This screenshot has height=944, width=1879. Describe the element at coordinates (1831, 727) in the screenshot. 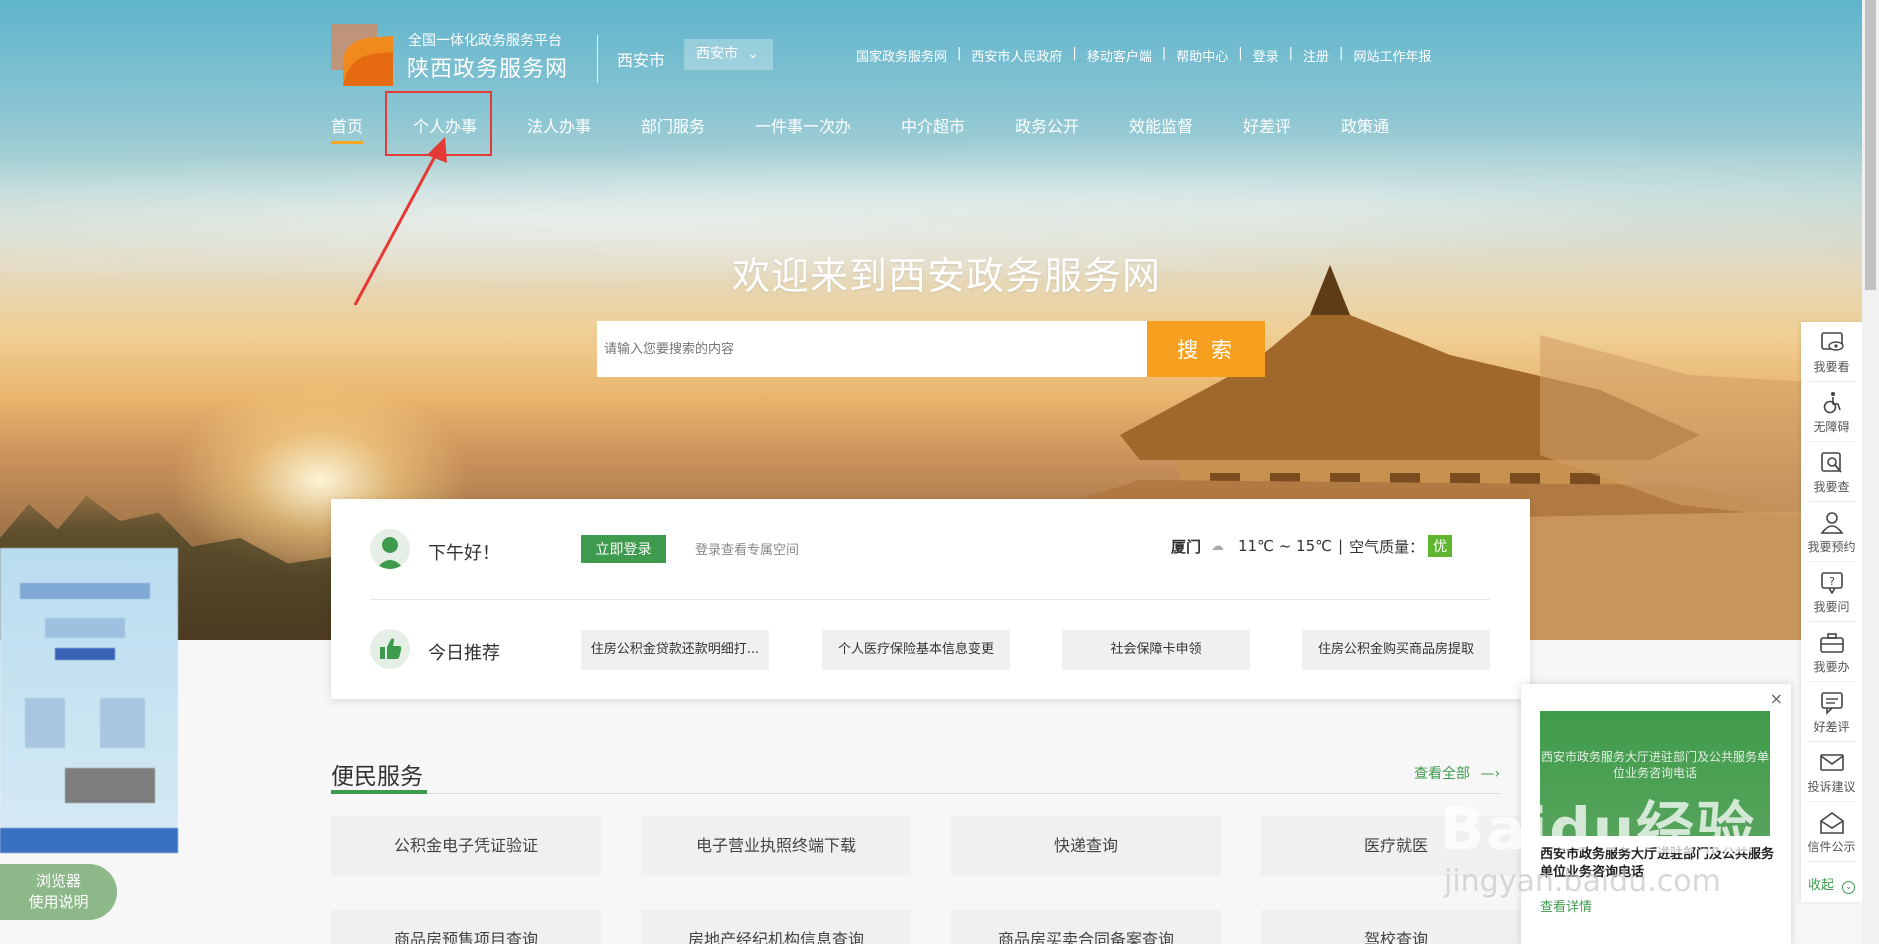

I see `sidebar-item-label: 好差评` at that location.